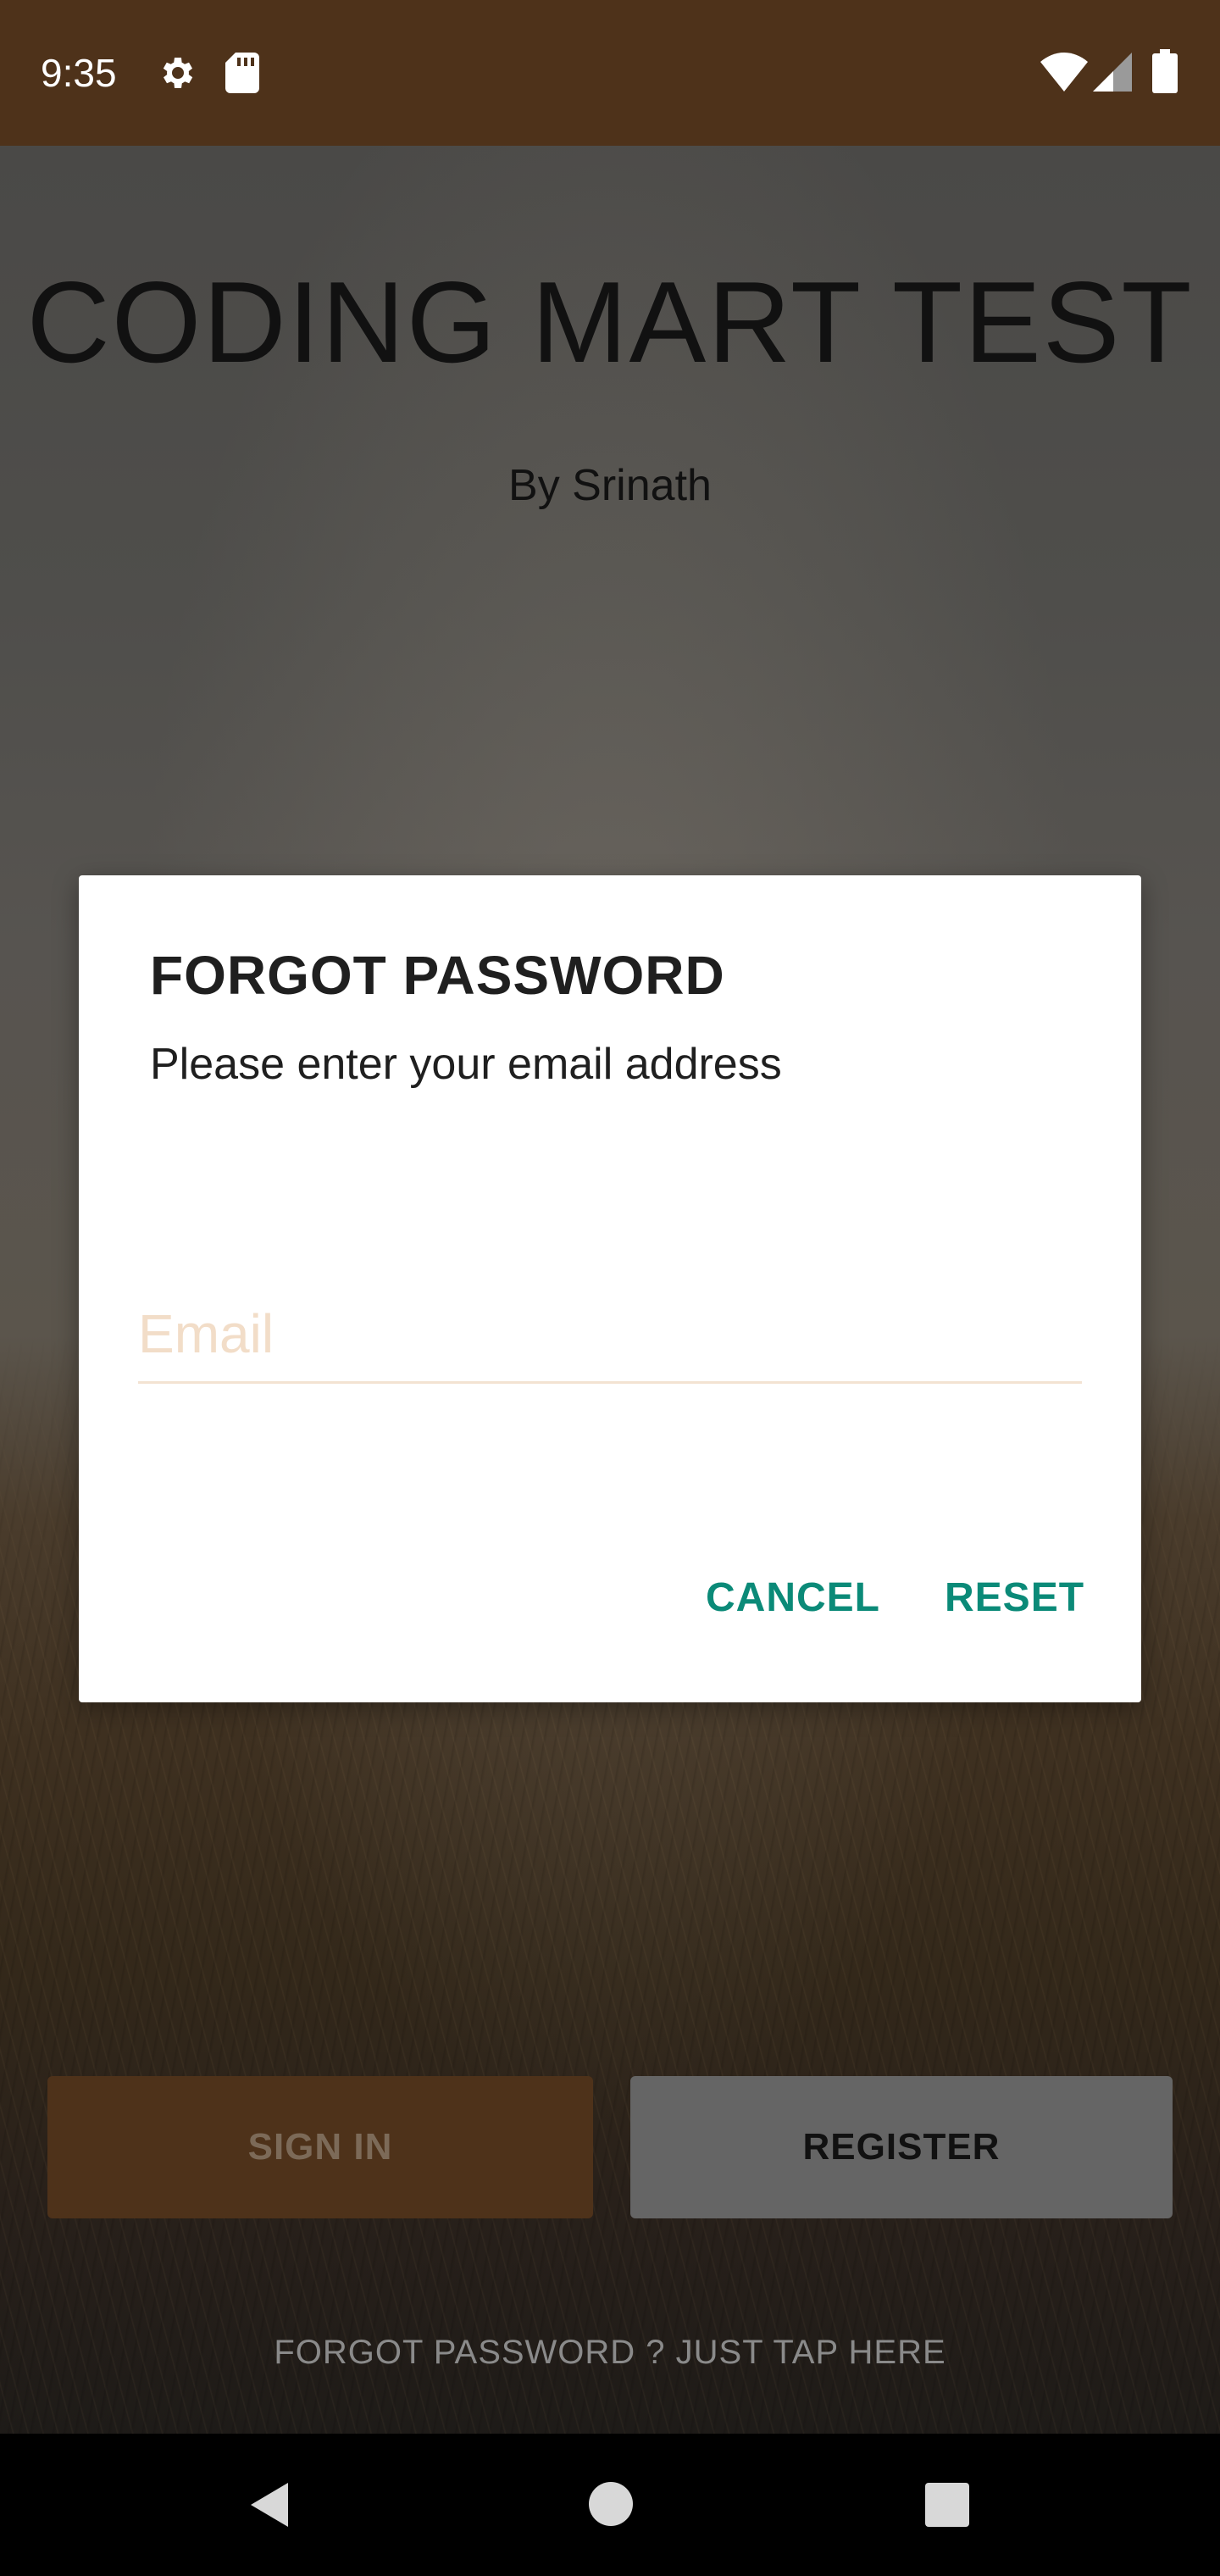 The width and height of the screenshot is (1220, 2576). What do you see at coordinates (793, 1598) in the screenshot?
I see `cancel-button: CANCEL` at bounding box center [793, 1598].